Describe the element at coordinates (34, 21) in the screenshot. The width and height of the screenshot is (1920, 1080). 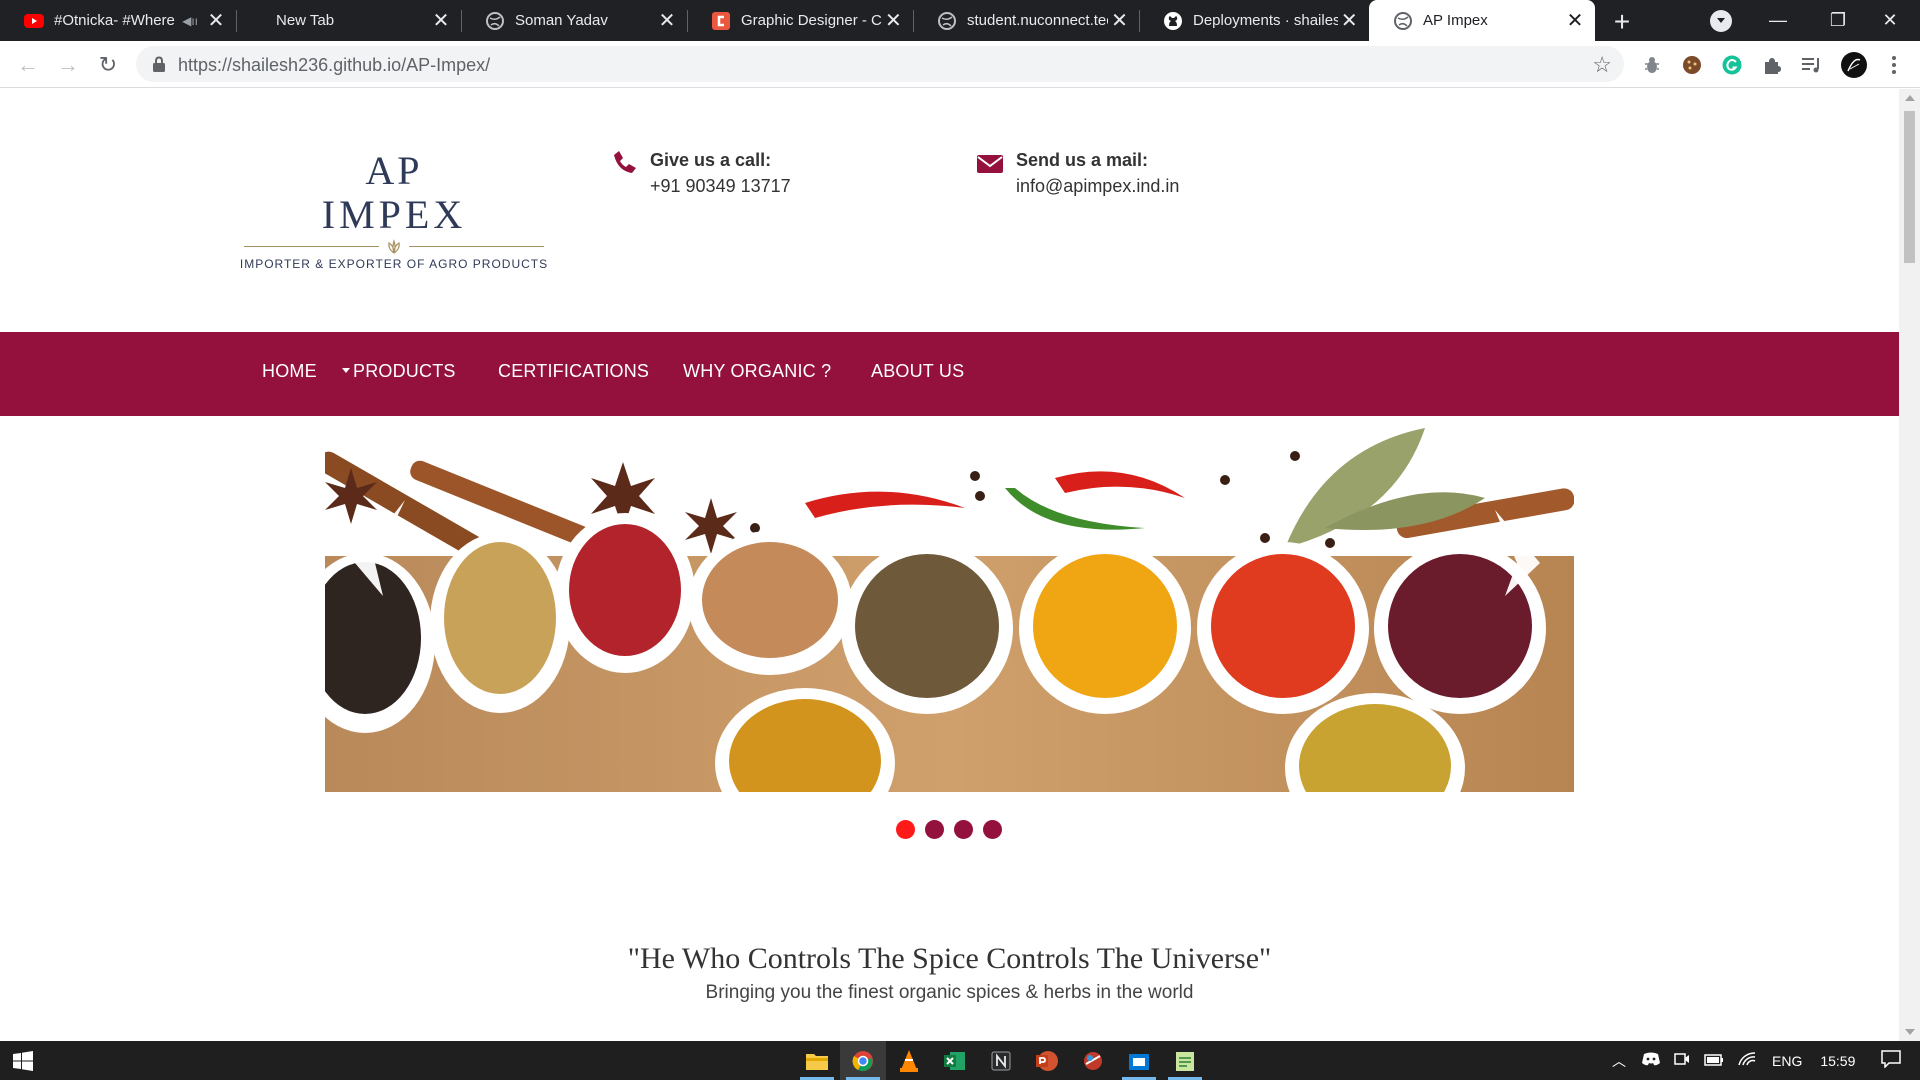
I see `youtube-icon` at that location.